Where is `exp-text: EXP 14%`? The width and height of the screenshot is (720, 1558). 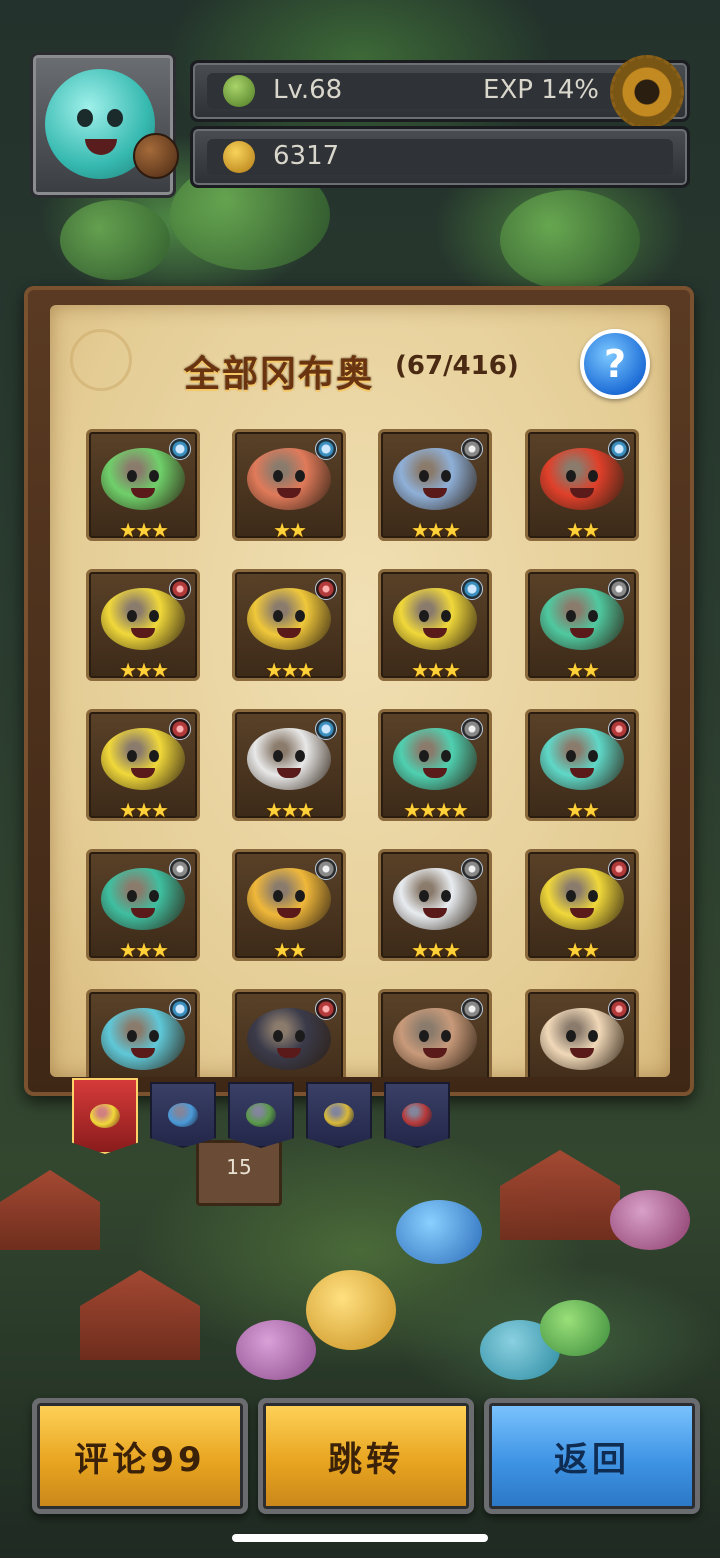 exp-text: EXP 14% is located at coordinates (541, 90).